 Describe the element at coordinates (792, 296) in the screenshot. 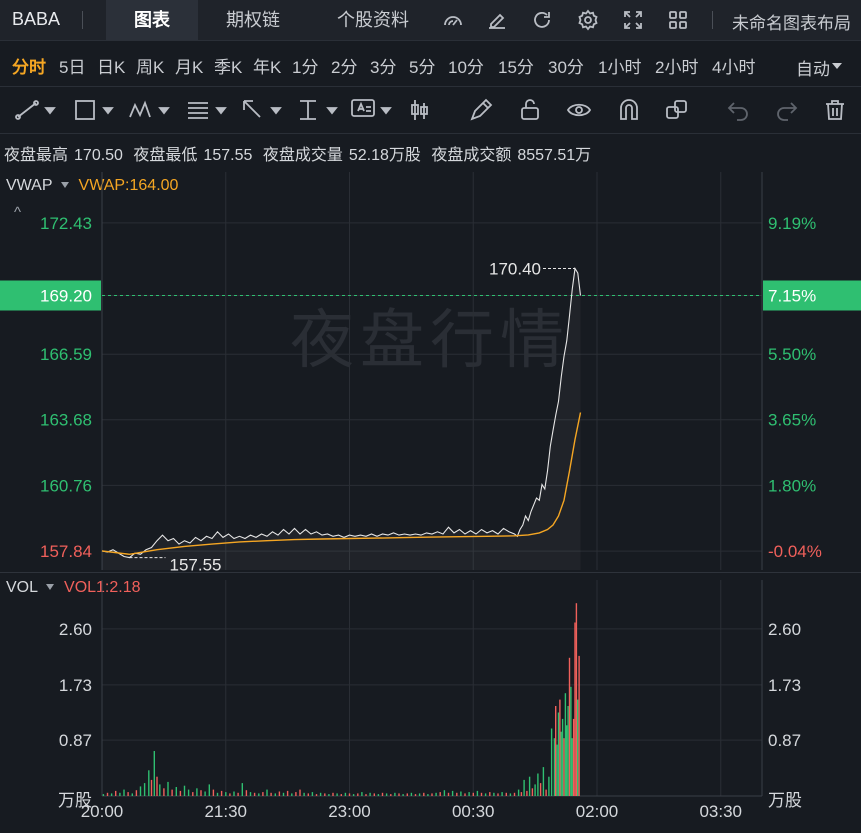

I see `current-pct-label: 7.15%` at that location.